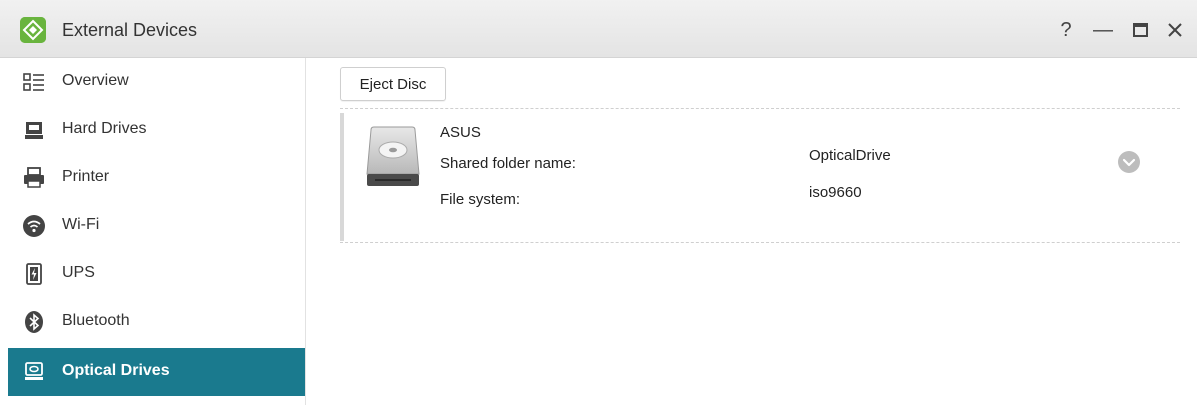 Image resolution: width=1197 pixels, height=405 pixels. I want to click on sidebar-item-overview: Overview, so click(156, 82).